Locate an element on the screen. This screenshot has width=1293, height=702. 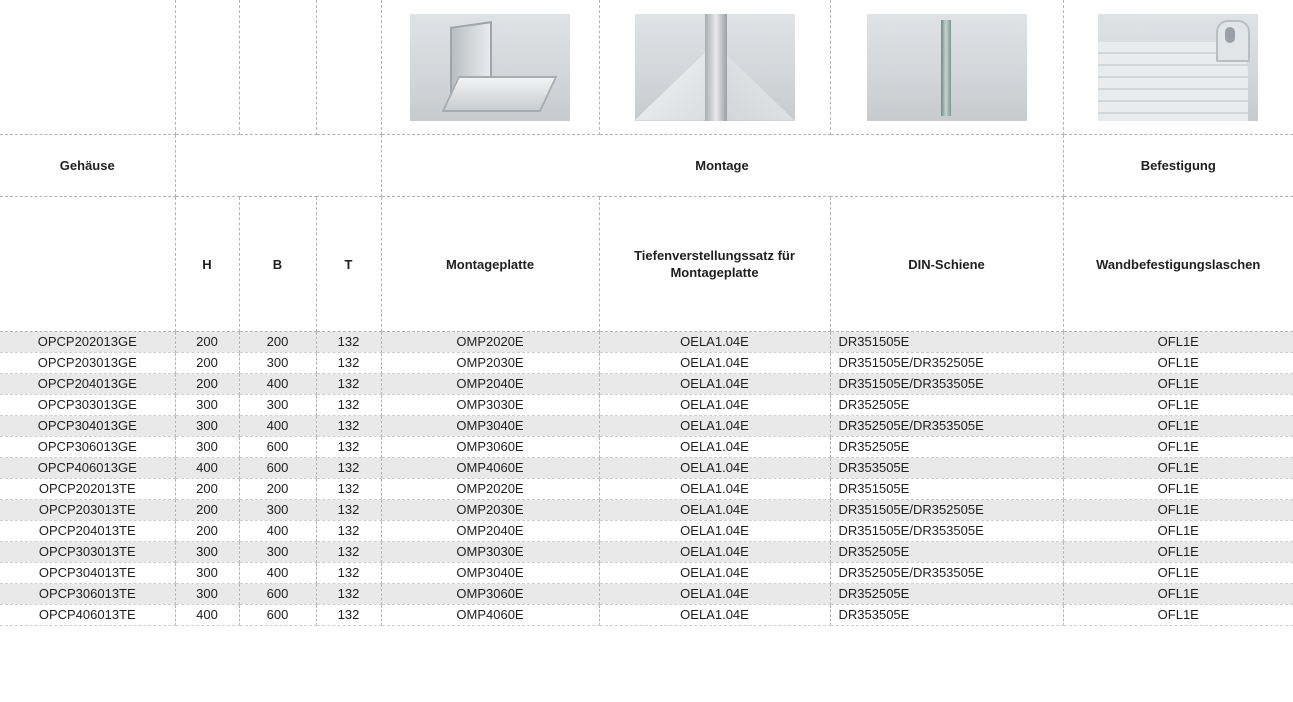
section-header-row: Gehäuse Montage Befestigung is located at coordinates (646, 165).